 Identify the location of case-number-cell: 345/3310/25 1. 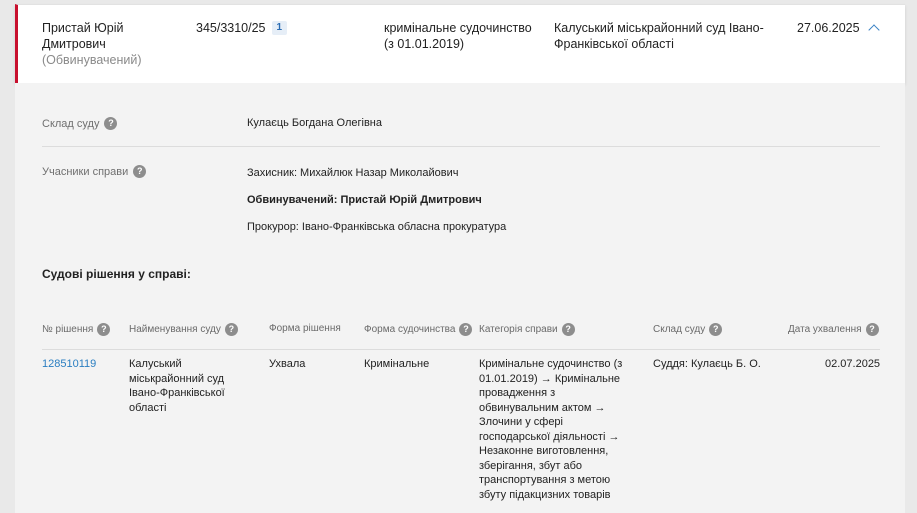
(242, 28).